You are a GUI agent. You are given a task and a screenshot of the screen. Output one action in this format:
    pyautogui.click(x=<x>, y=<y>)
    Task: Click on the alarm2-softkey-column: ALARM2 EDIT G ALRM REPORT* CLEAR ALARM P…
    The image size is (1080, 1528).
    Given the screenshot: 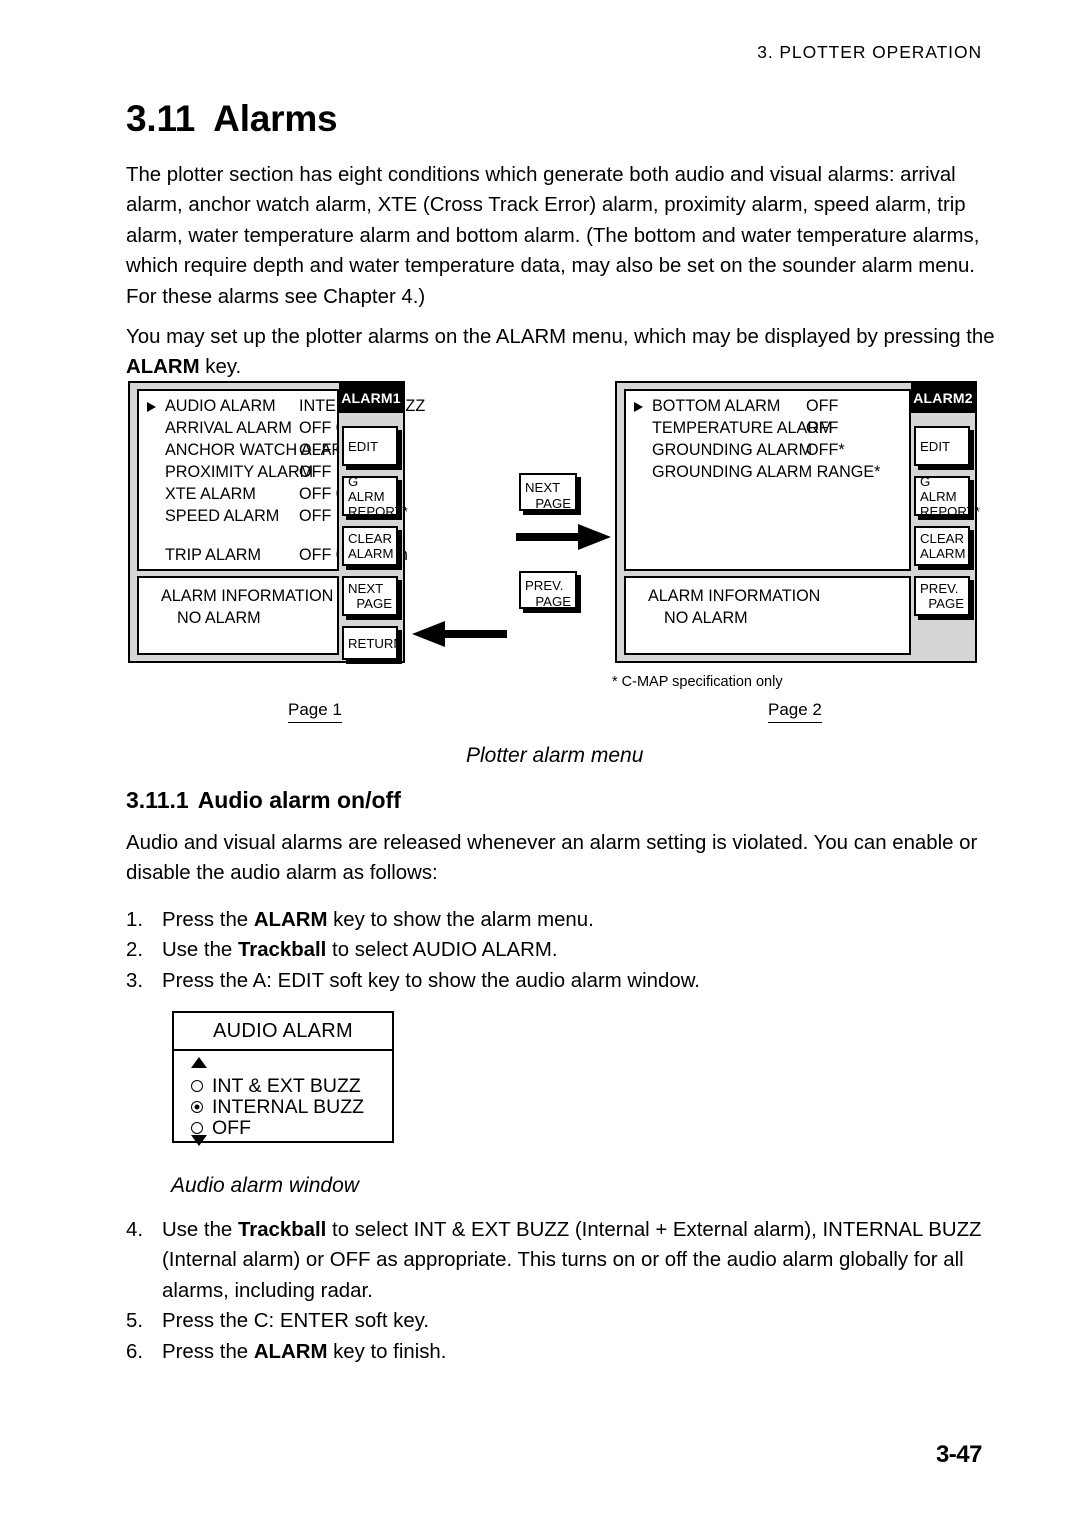 What is the action you would take?
    pyautogui.click(x=945, y=522)
    